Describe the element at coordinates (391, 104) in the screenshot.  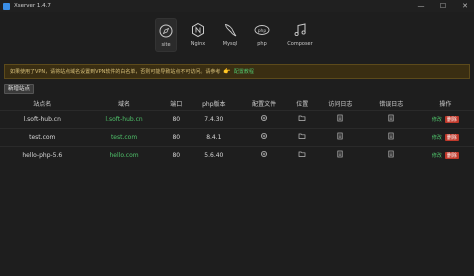
I see `header-error-log: 错误日志` at that location.